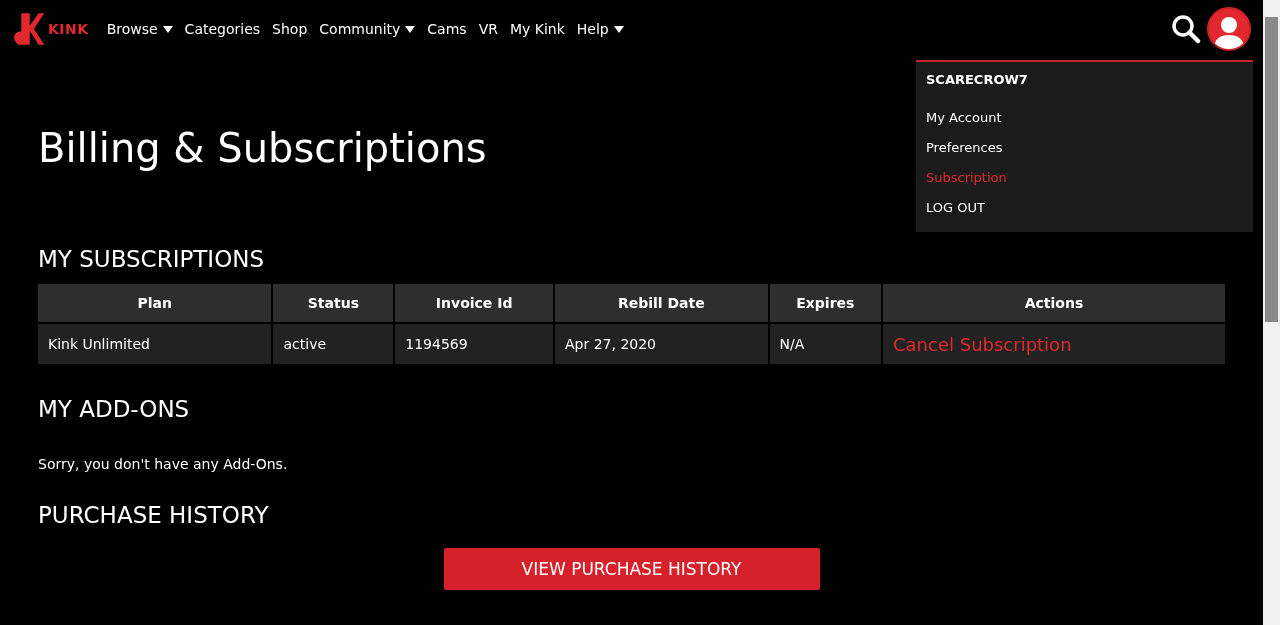 The width and height of the screenshot is (1280, 625). What do you see at coordinates (163, 464) in the screenshot?
I see `empty-message: Sorry, you don't have any Add-Ons.` at bounding box center [163, 464].